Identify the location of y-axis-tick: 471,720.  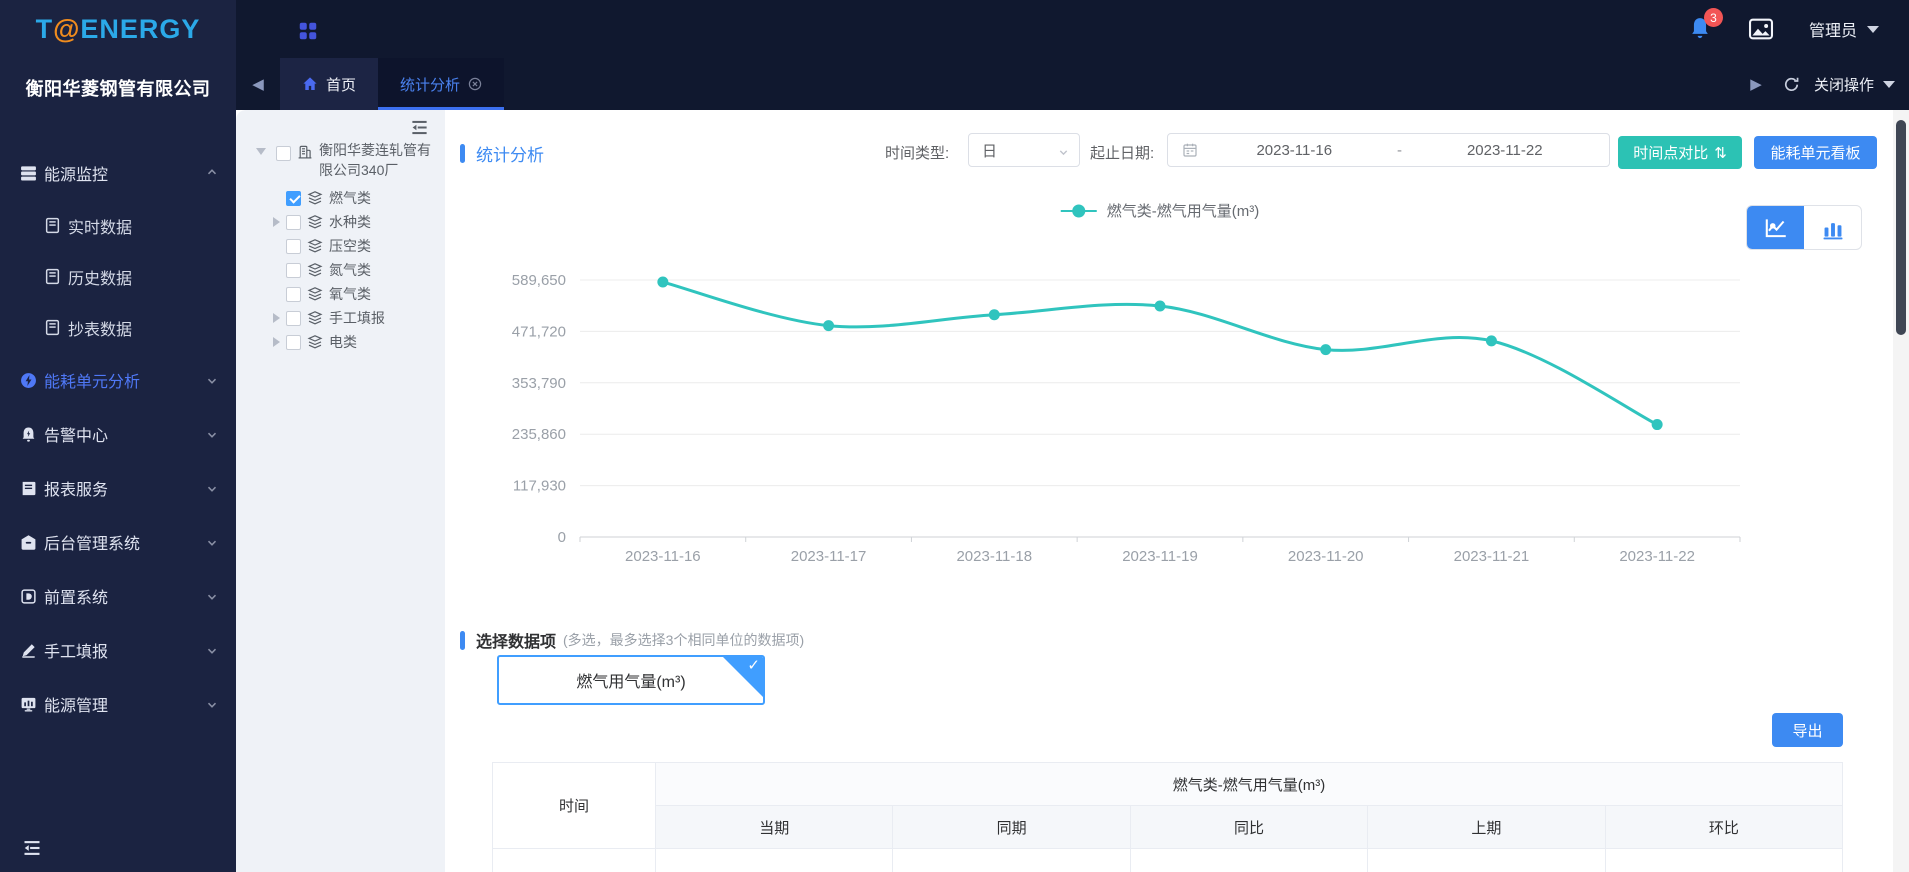
(539, 331).